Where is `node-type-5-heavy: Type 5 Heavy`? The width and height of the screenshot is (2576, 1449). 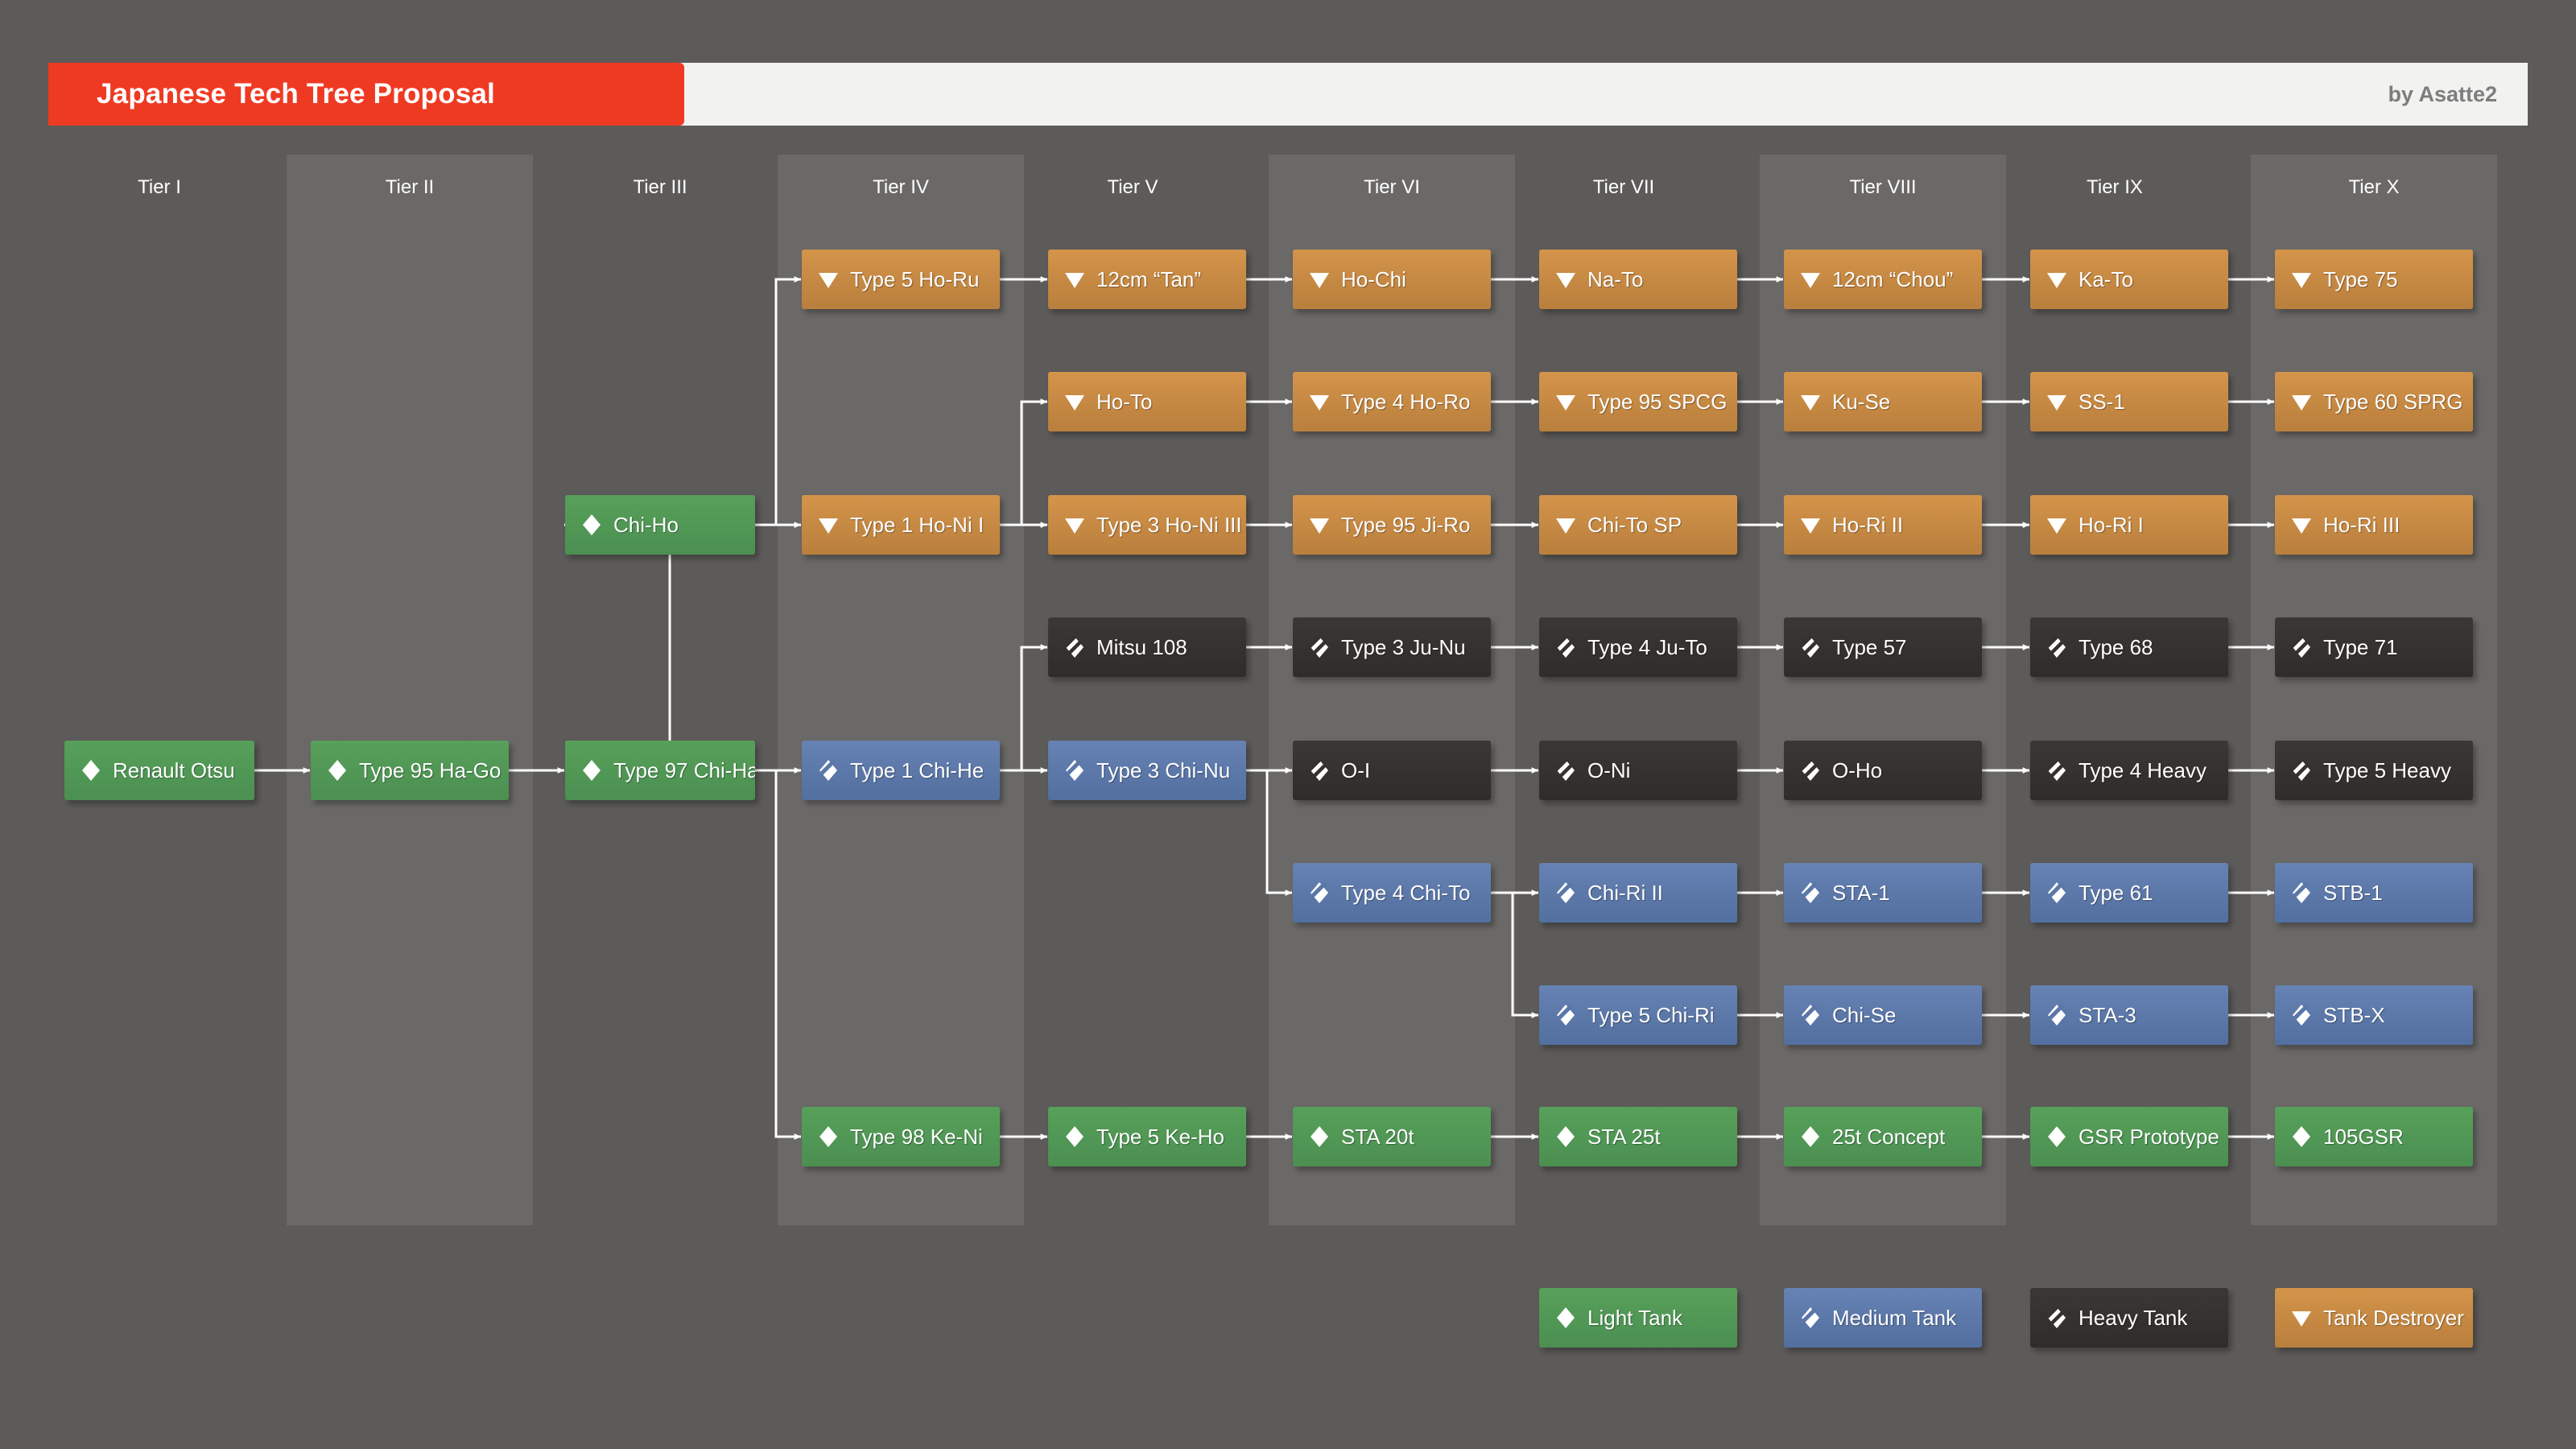
node-type-5-heavy: Type 5 Heavy is located at coordinates (2374, 770).